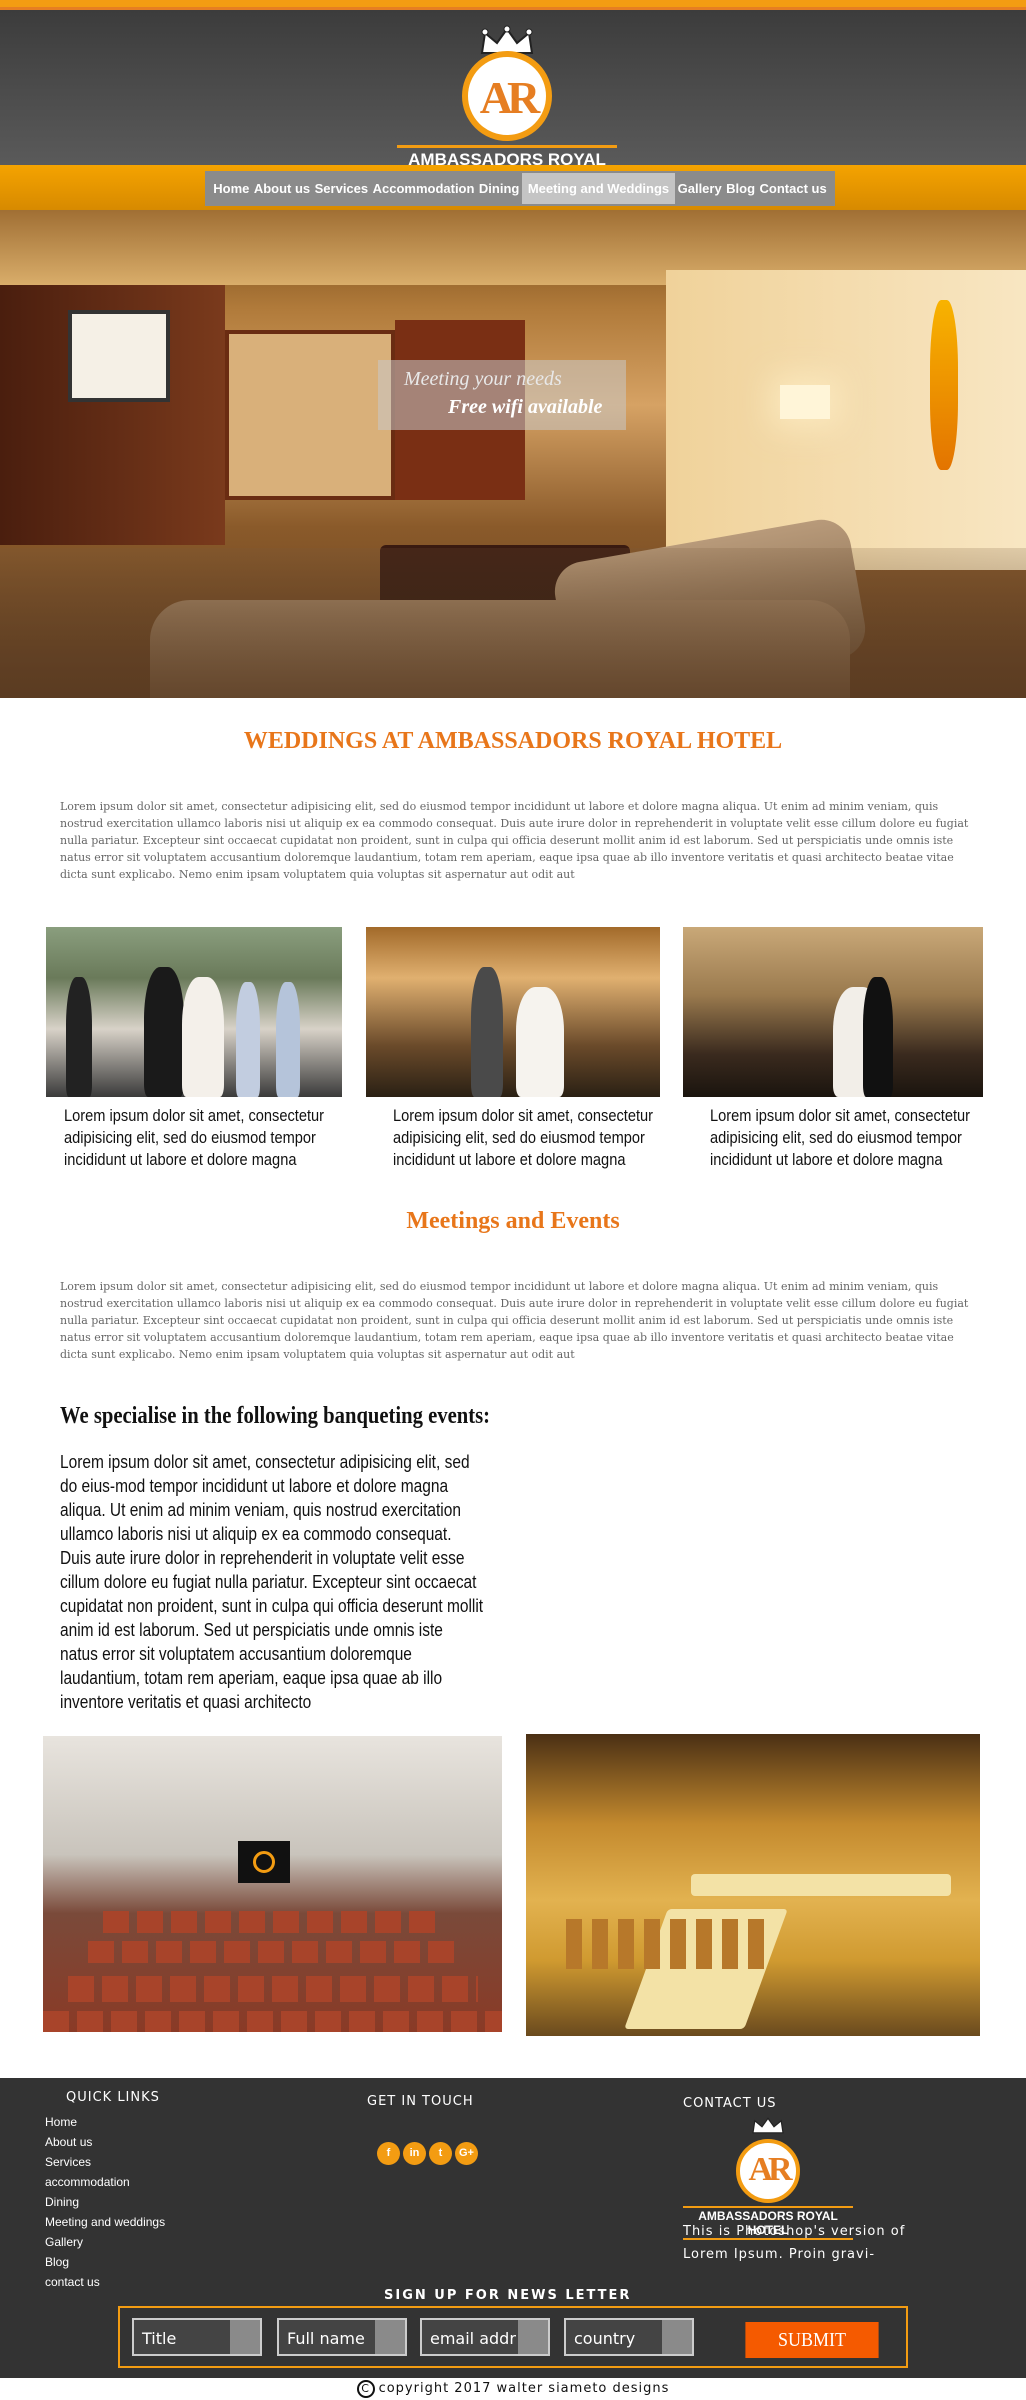 The image size is (1026, 2400). I want to click on social-icons: f in t G+, so click(427, 2153).